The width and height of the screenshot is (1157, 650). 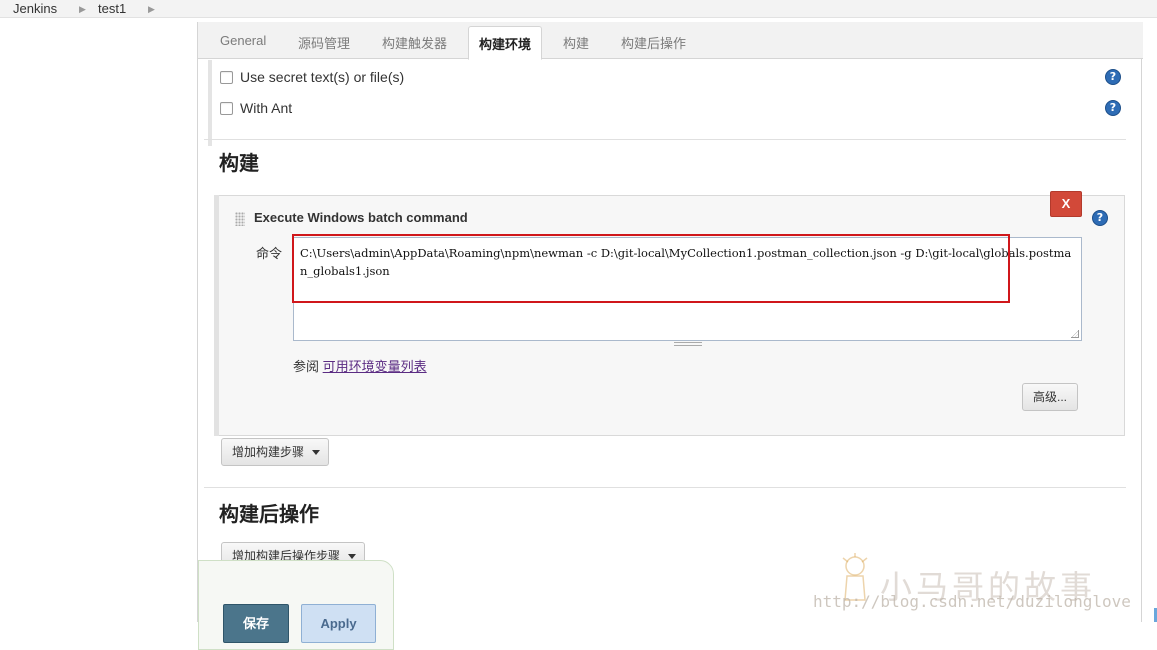 What do you see at coordinates (269, 253) in the screenshot?
I see `command-label: 命令` at bounding box center [269, 253].